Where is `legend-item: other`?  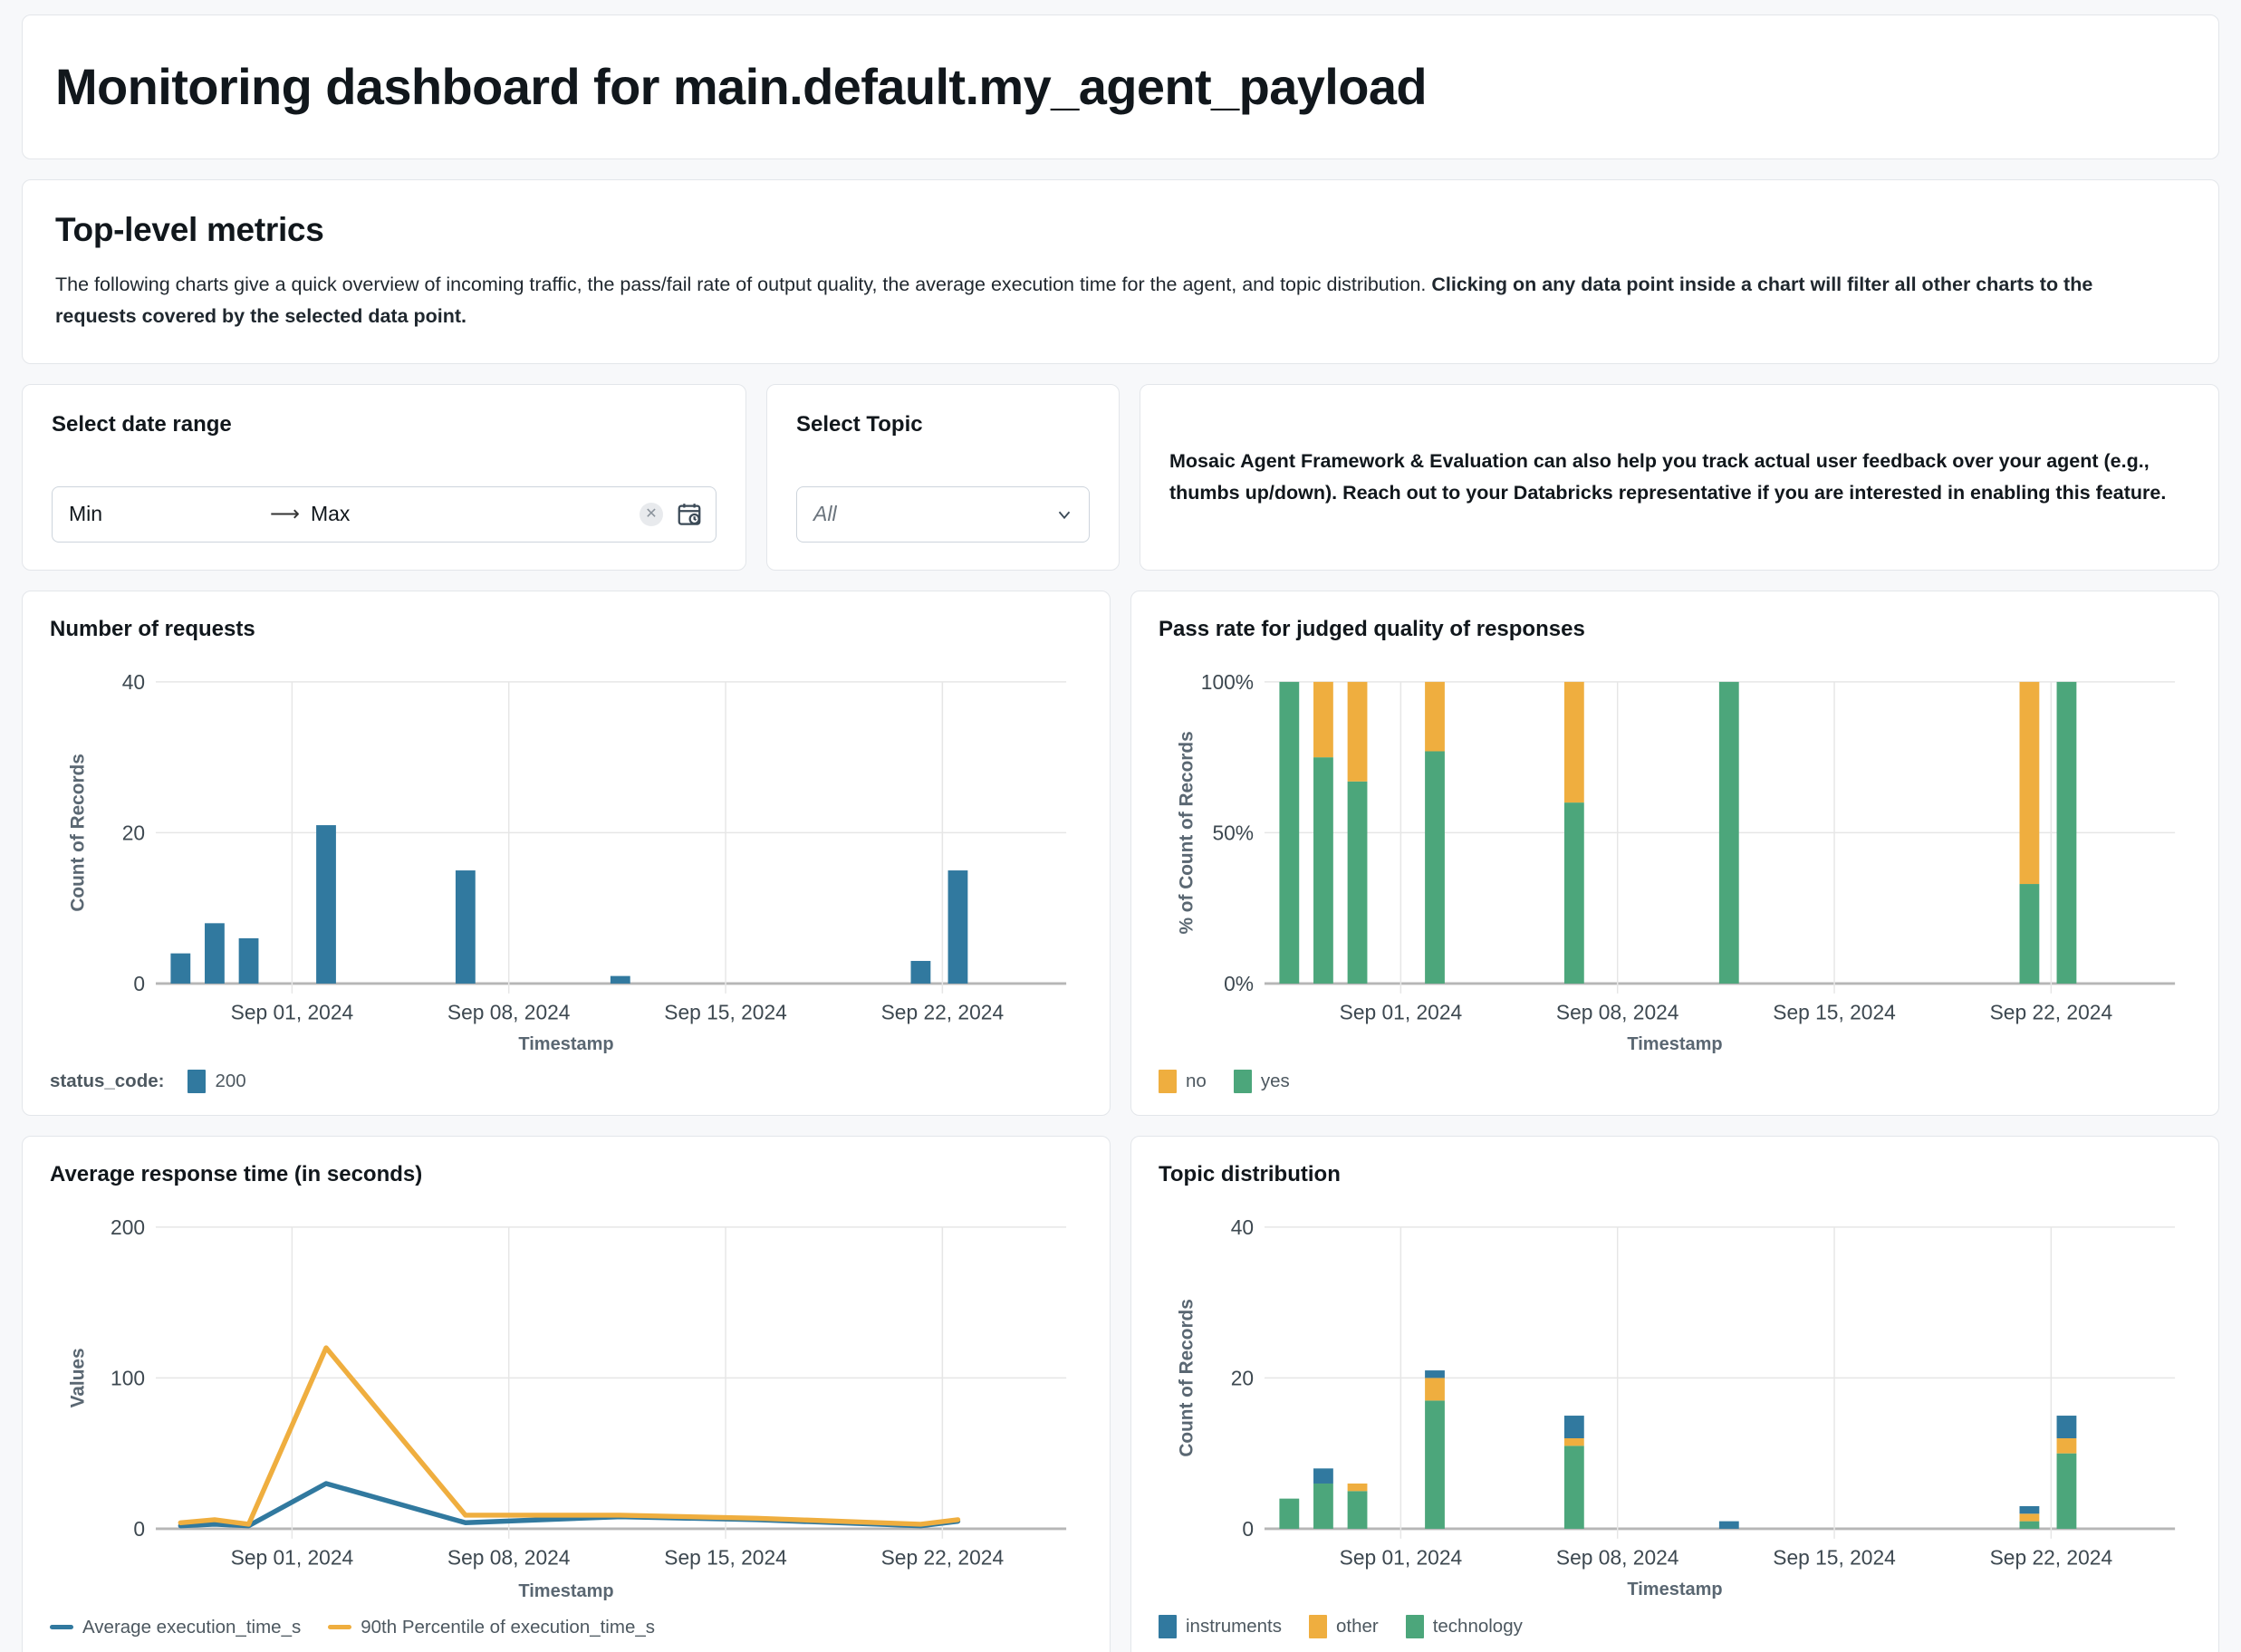
legend-item: other is located at coordinates (1344, 1626).